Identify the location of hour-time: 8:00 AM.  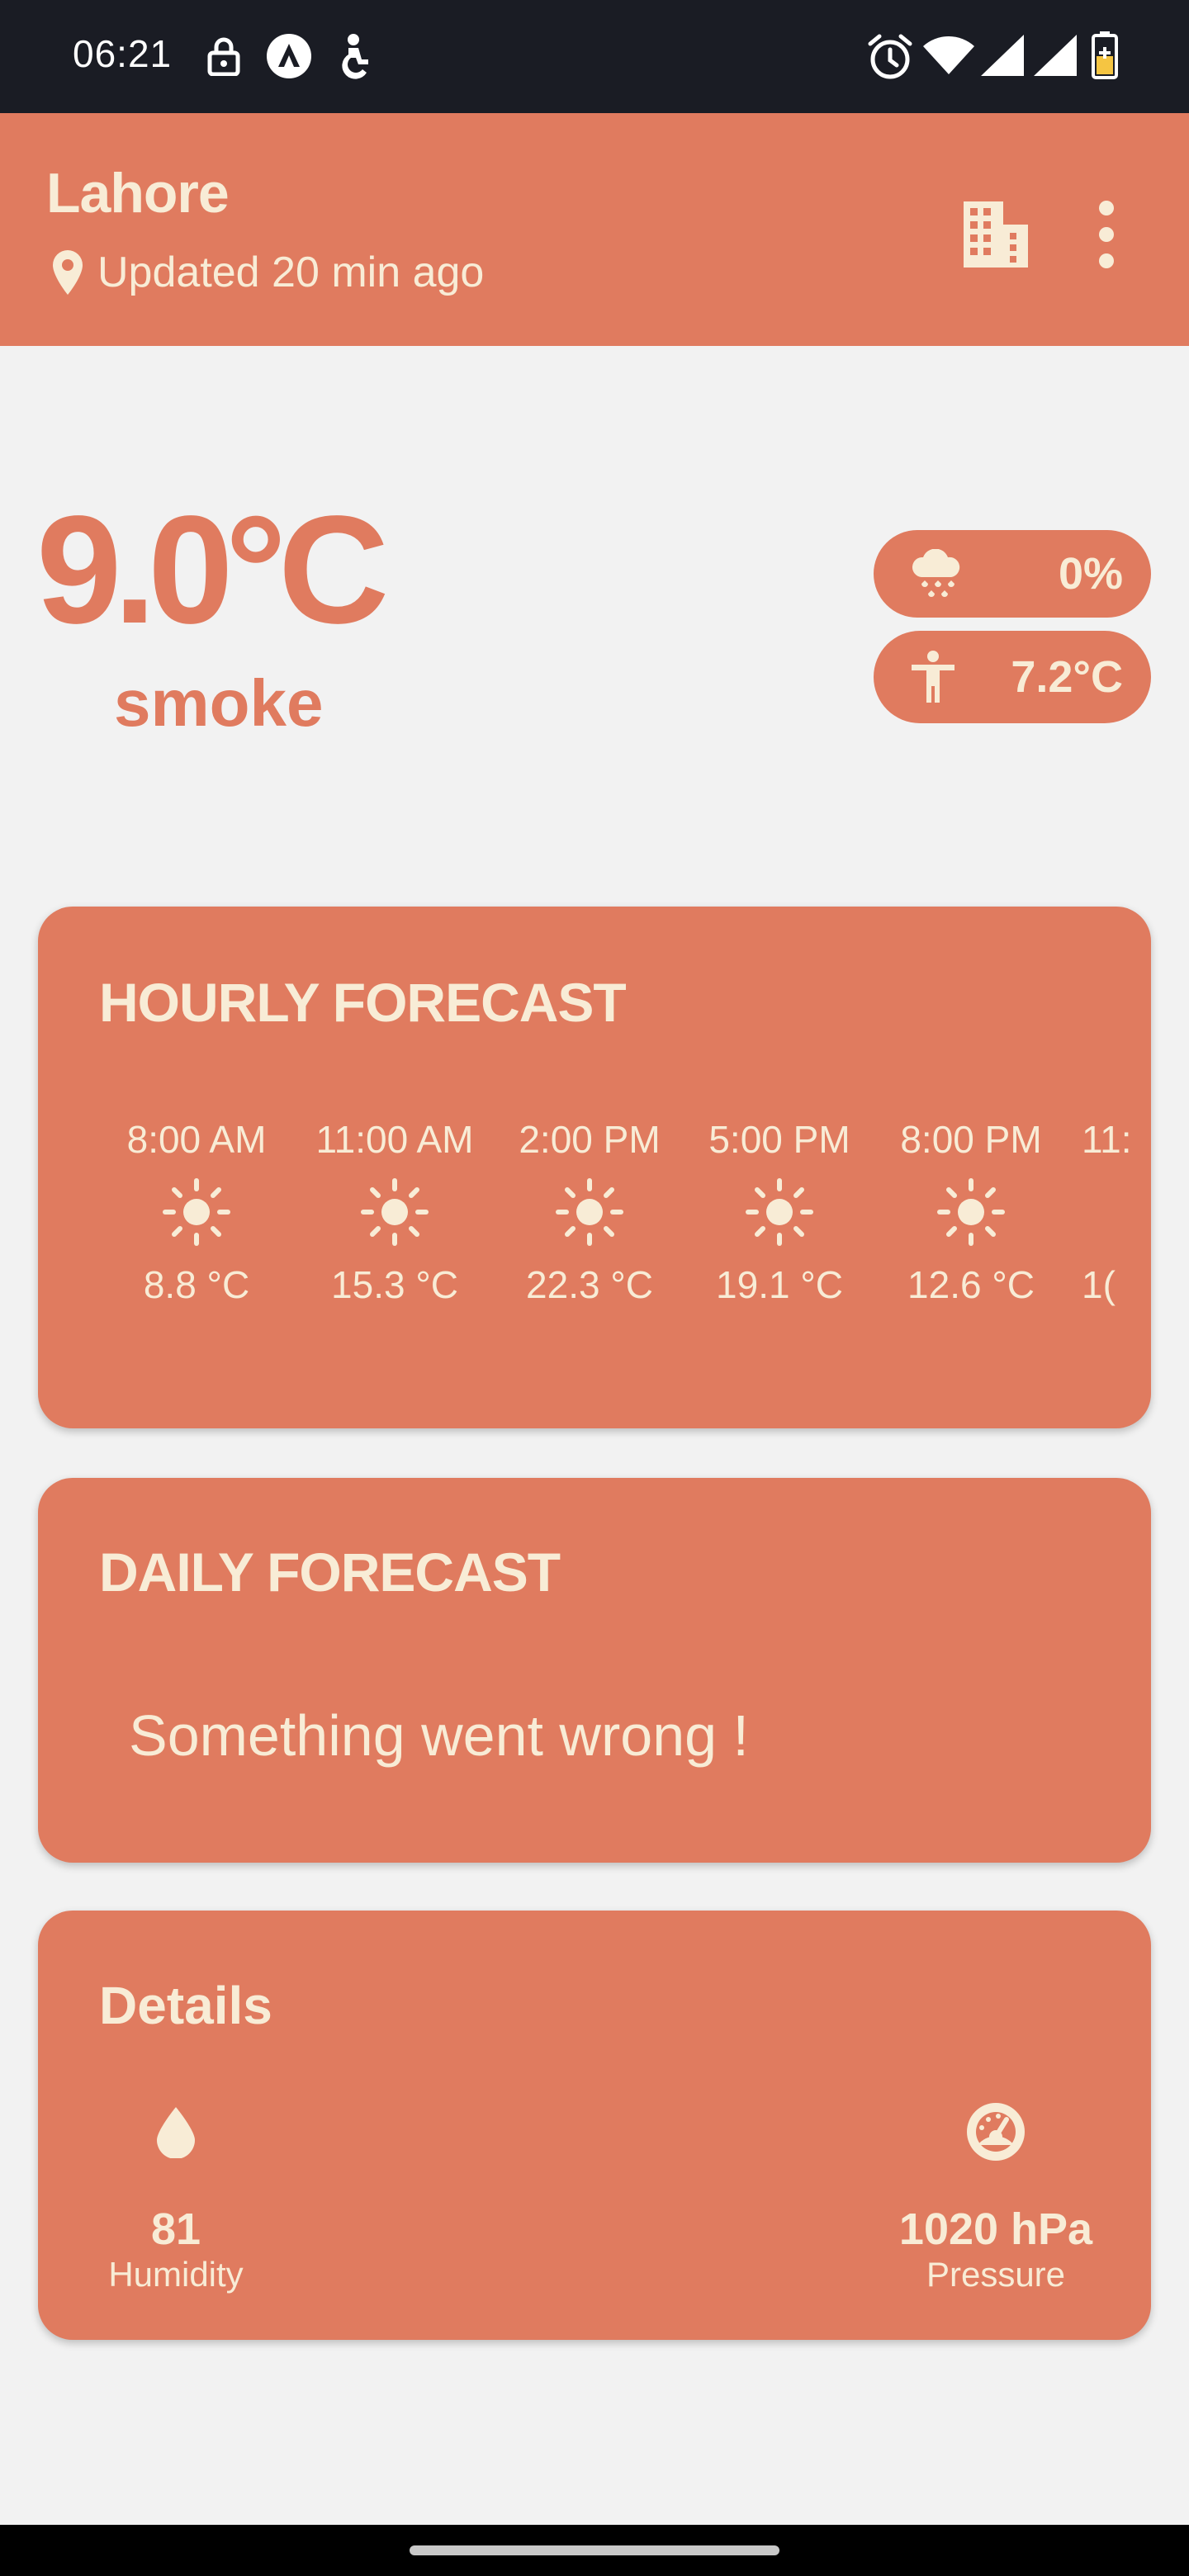
(196, 1139).